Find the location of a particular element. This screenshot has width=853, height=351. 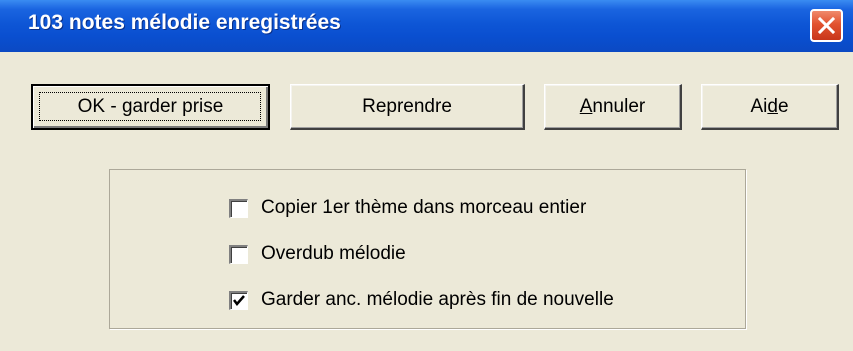

checkmark-icon is located at coordinates (239, 300).